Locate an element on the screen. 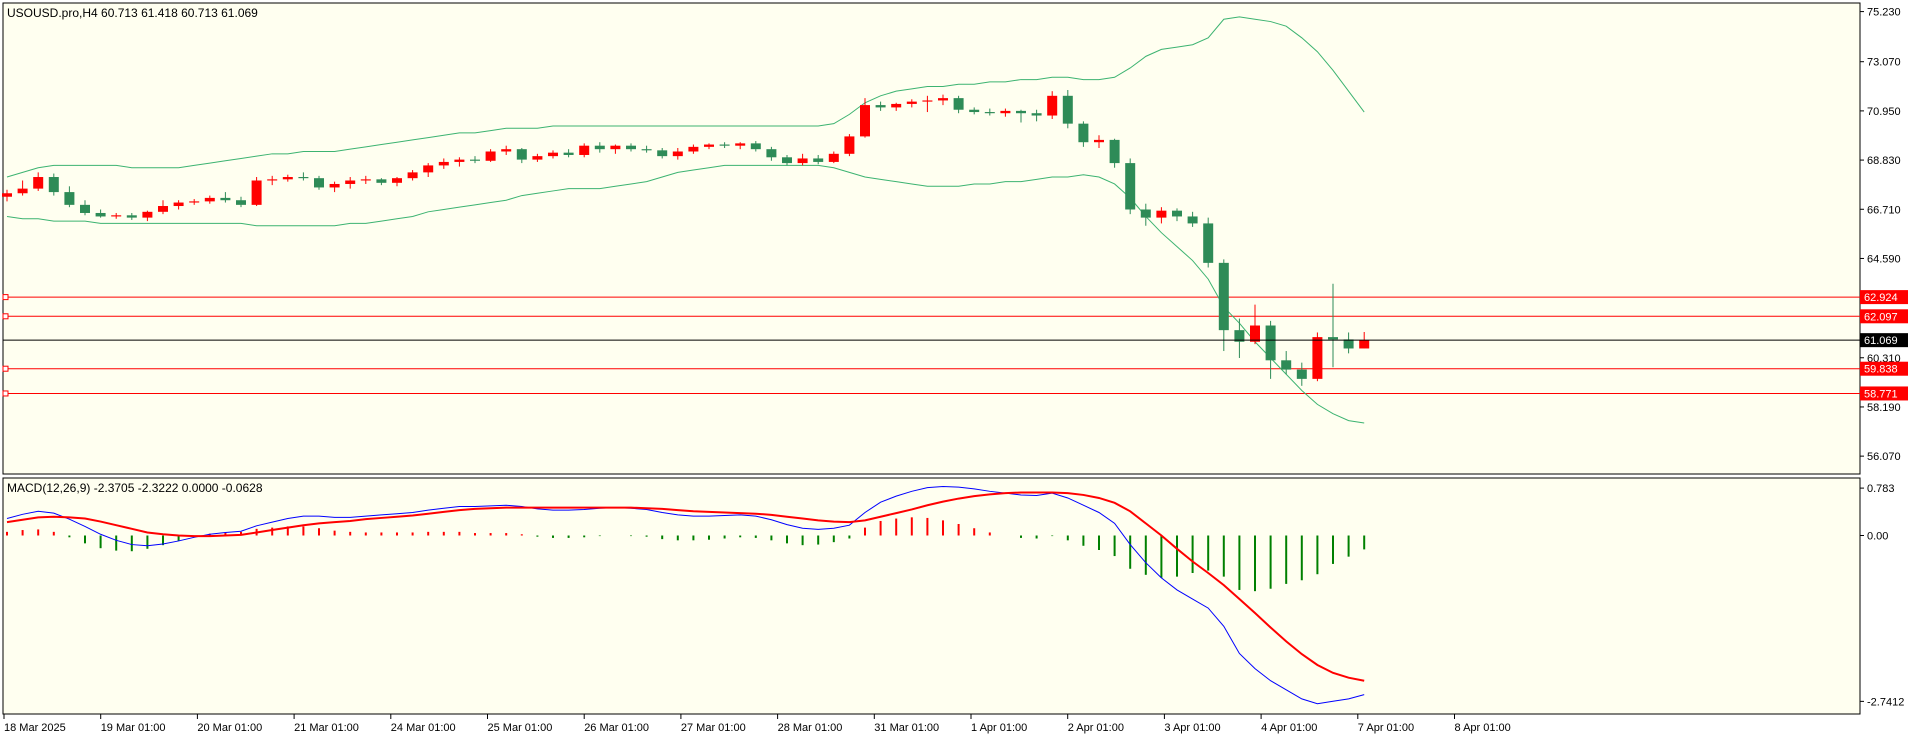 The width and height of the screenshot is (1916, 743). time-tick-label: 3 Apr 01:00 is located at coordinates (1192, 728).